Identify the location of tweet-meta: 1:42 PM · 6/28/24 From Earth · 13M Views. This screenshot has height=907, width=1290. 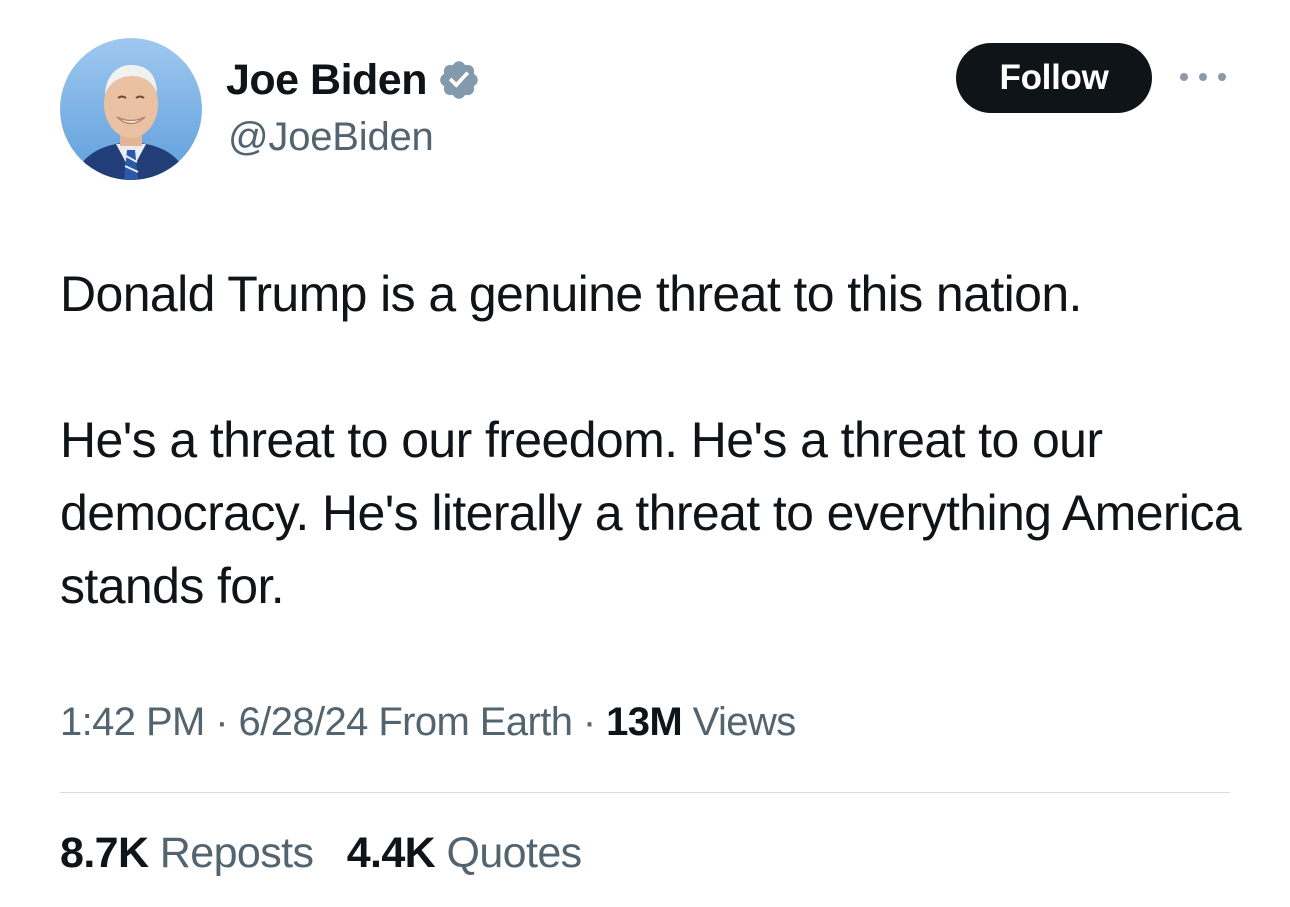
(428, 722).